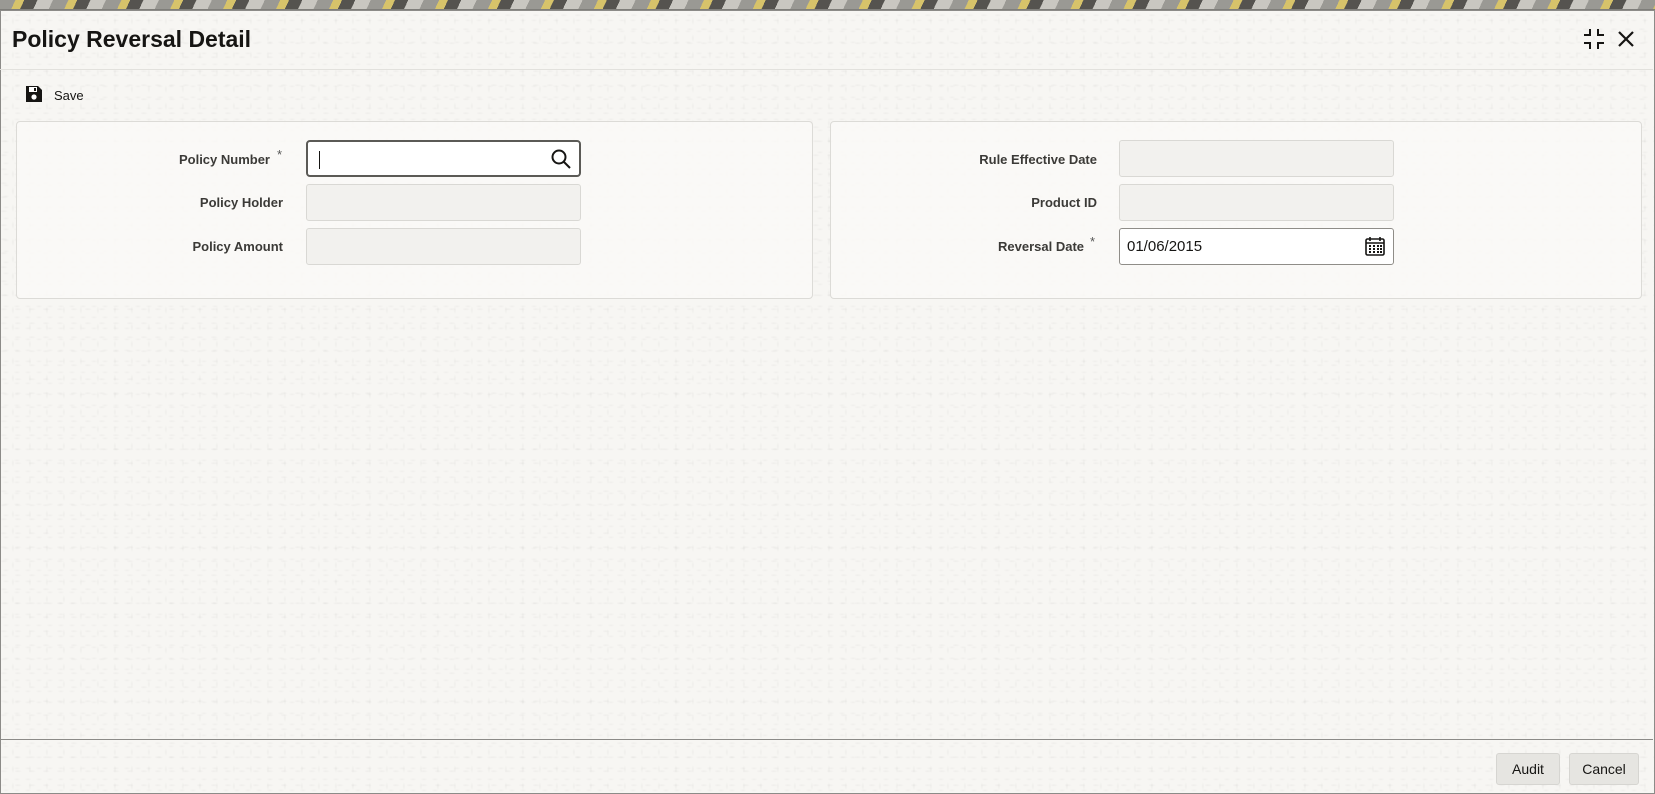  What do you see at coordinates (827, 5) in the screenshot?
I see `header-banner` at bounding box center [827, 5].